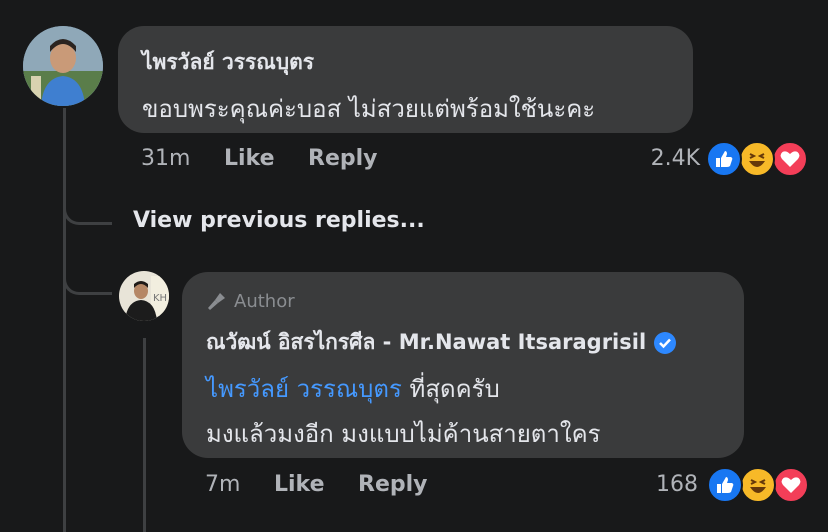 This screenshot has width=828, height=532. Describe the element at coordinates (403, 434) in the screenshot. I see `reply-text-line2: มงแล้วมงอีก มงแบบไม่ค้านสายตาใคร` at that location.